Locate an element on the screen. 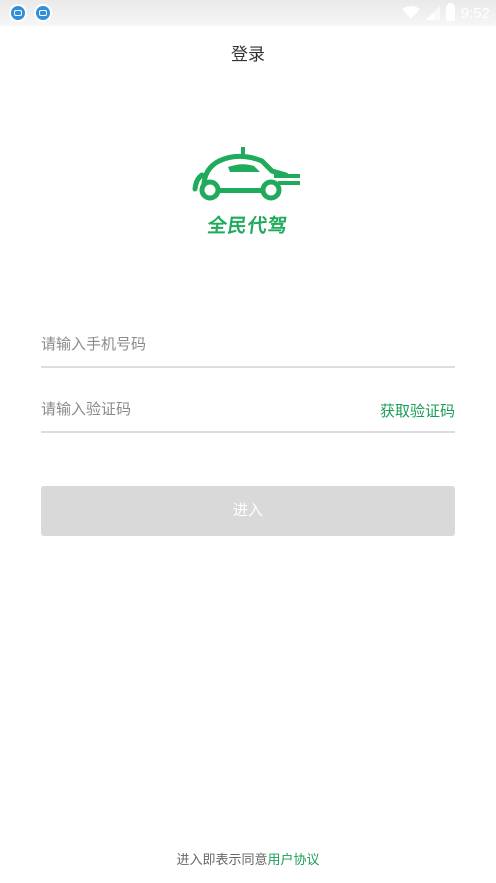 Image resolution: width=496 pixels, height=883 pixels. car-logo-icon is located at coordinates (246, 174).